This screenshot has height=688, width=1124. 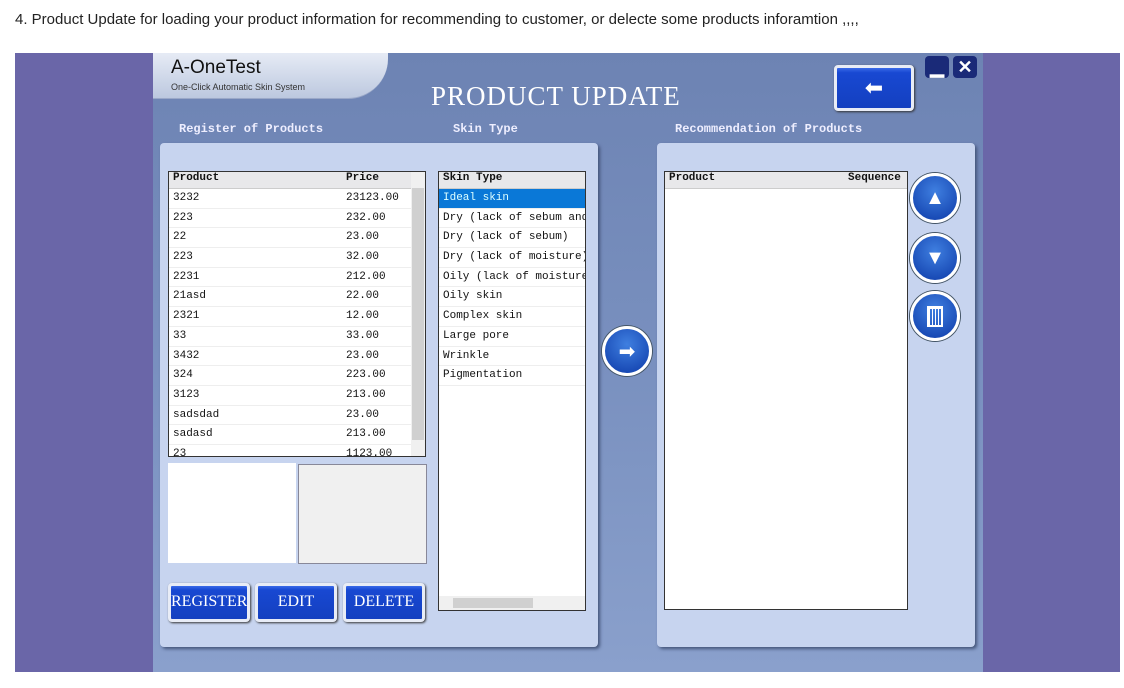 I want to click on vertical-scrollbar, so click(x=418, y=314).